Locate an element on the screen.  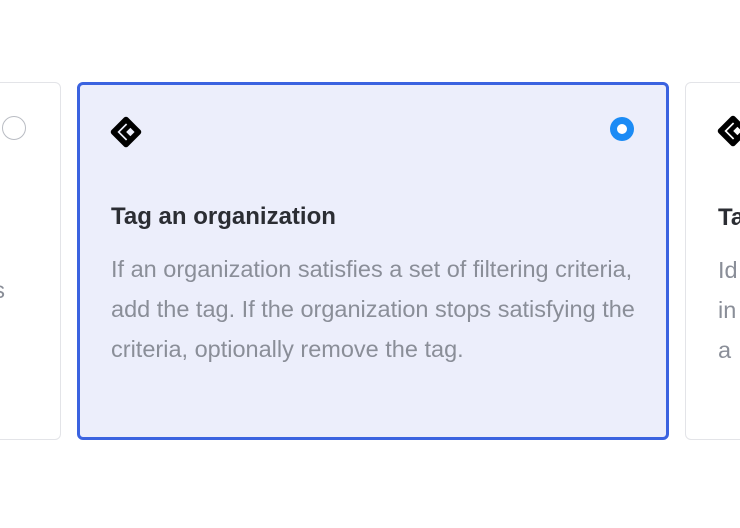
option-card-previous: s is located at coordinates (30, 261).